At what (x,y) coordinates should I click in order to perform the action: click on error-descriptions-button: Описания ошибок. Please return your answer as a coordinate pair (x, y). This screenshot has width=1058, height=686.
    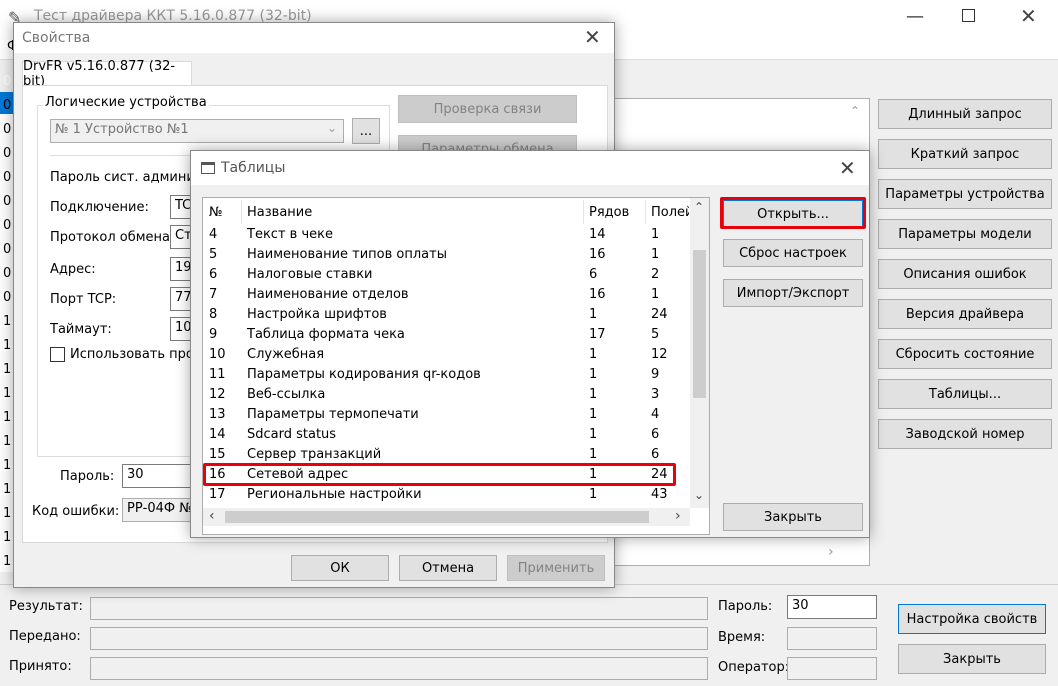
    Looking at the image, I should click on (965, 274).